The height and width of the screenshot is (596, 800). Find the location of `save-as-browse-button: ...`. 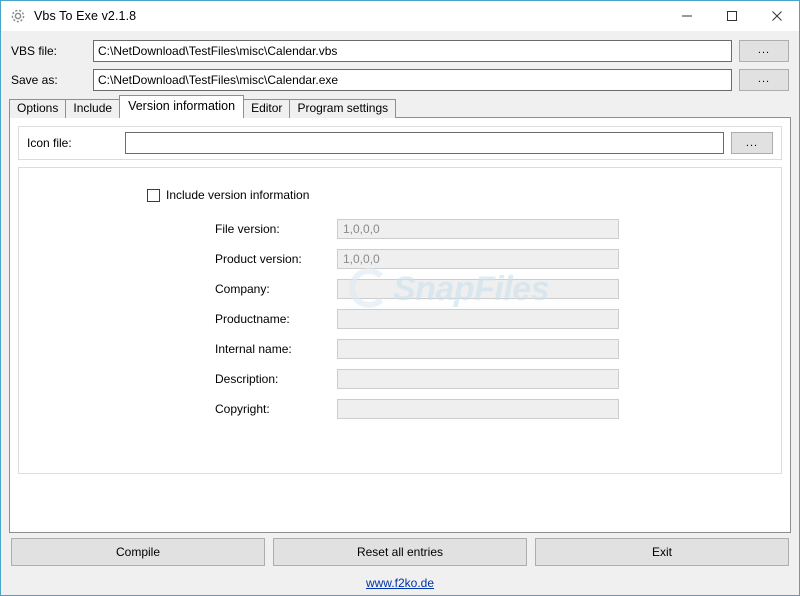

save-as-browse-button: ... is located at coordinates (764, 79).